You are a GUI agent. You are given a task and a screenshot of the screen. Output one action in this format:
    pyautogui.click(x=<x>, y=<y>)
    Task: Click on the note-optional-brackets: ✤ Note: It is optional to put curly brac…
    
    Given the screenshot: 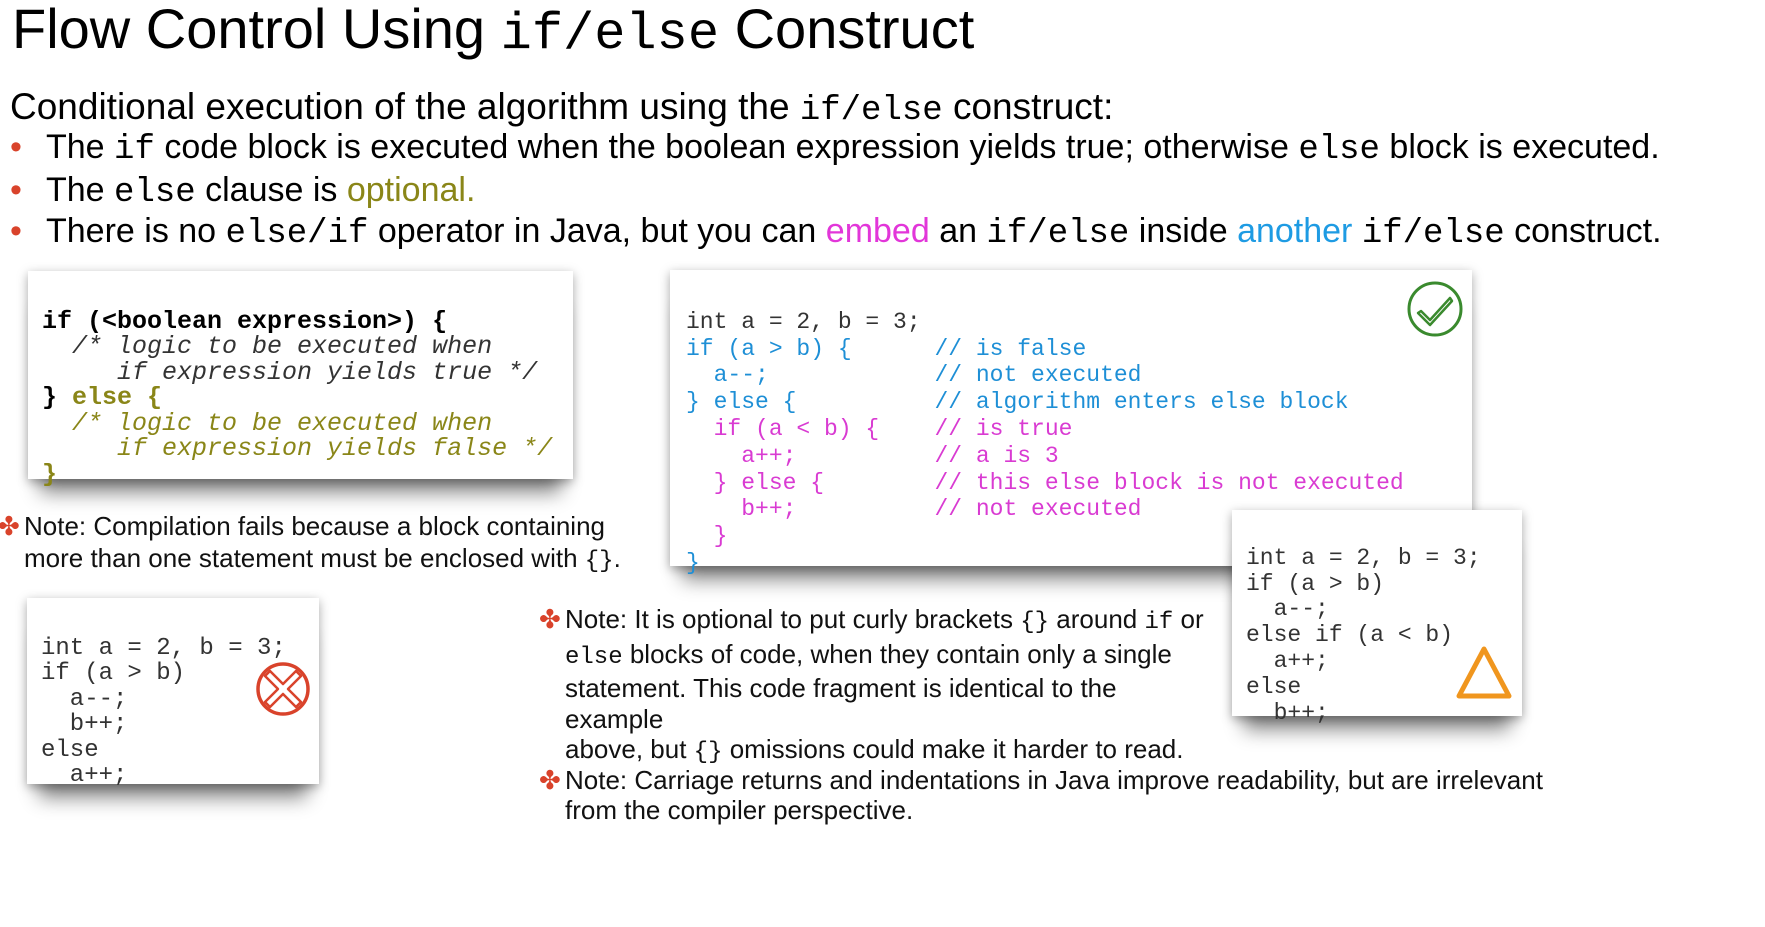 What is the action you would take?
    pyautogui.click(x=871, y=685)
    